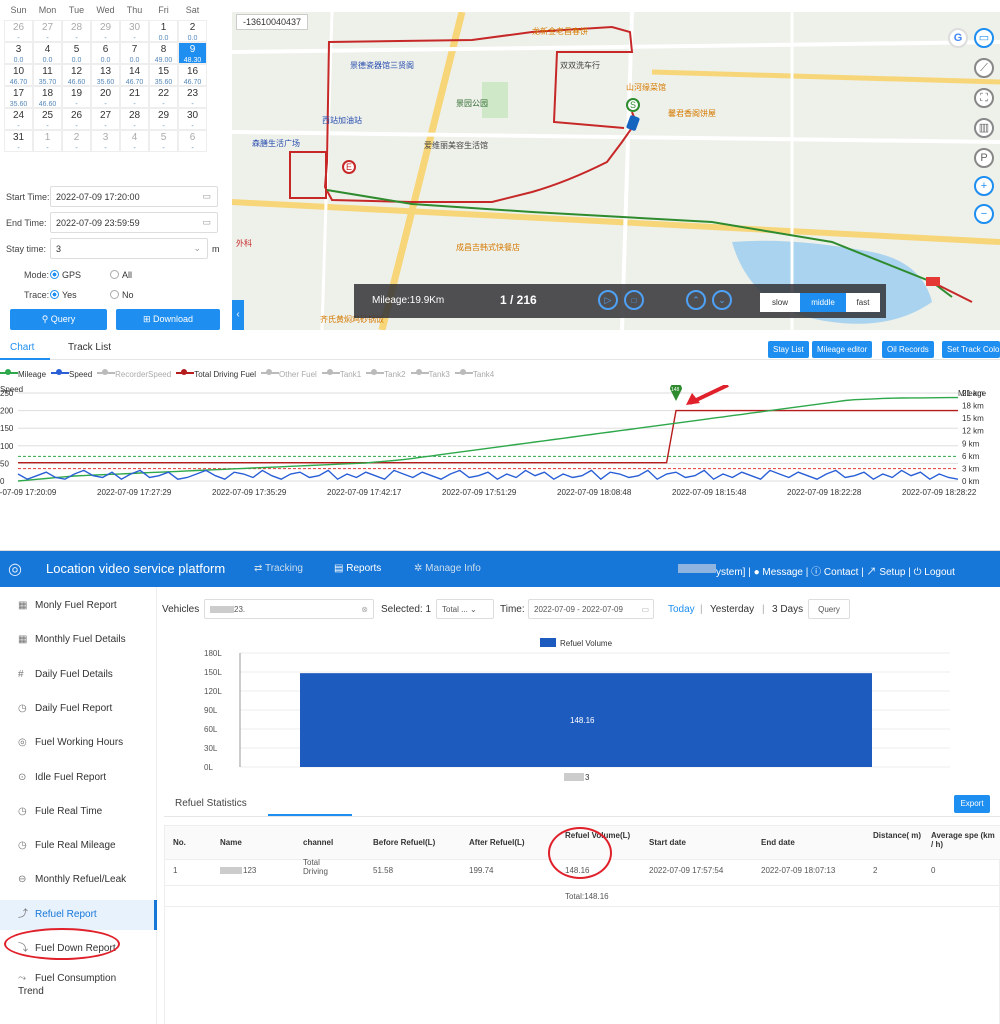 The width and height of the screenshot is (1000, 1024). What do you see at coordinates (78, 709) in the screenshot?
I see `sidebar-item: ◷ Daily Fuel Report` at bounding box center [78, 709].